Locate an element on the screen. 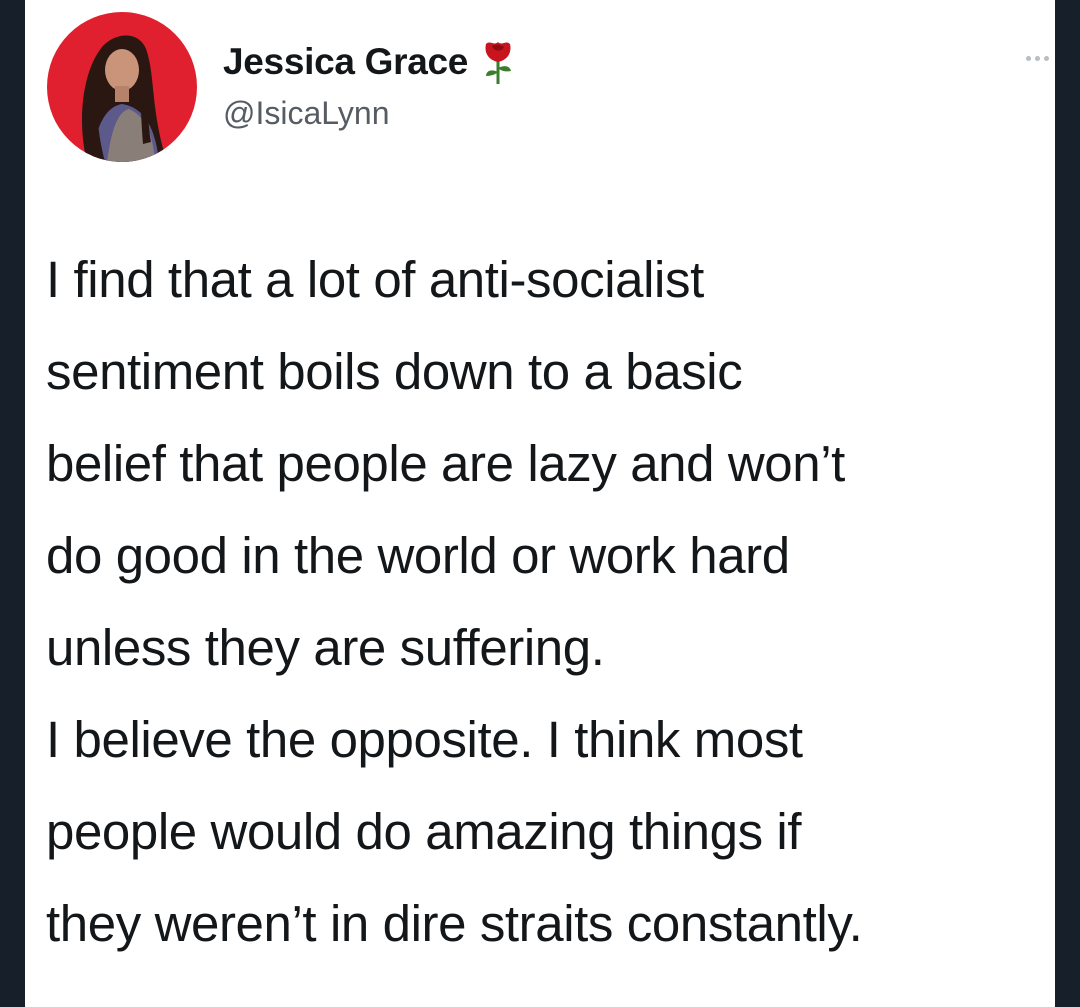 The height and width of the screenshot is (1007, 1080). tweet-line: I find that a lot of anti-socialist is located at coordinates (375, 279).